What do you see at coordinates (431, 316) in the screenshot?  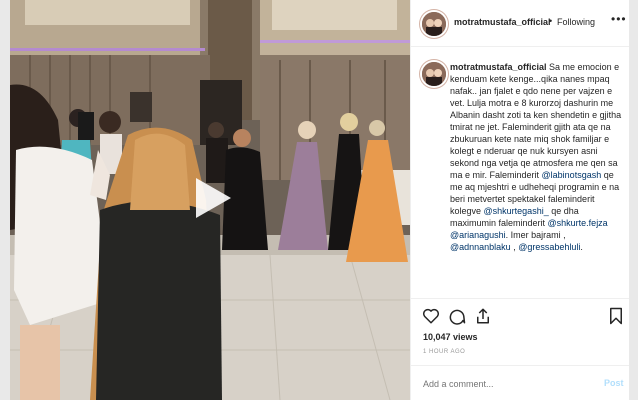 I see `heart-icon` at bounding box center [431, 316].